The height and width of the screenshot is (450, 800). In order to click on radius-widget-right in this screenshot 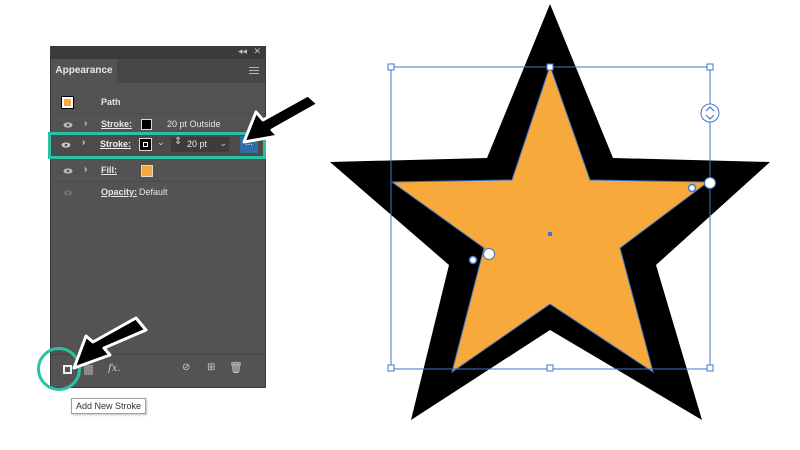, I will do `click(692, 188)`.